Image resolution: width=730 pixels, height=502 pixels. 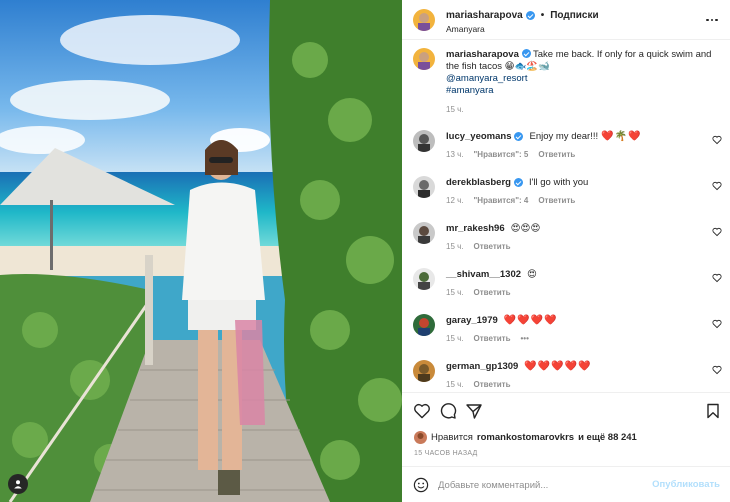 I want to click on author-avatar, so click(x=424, y=20).